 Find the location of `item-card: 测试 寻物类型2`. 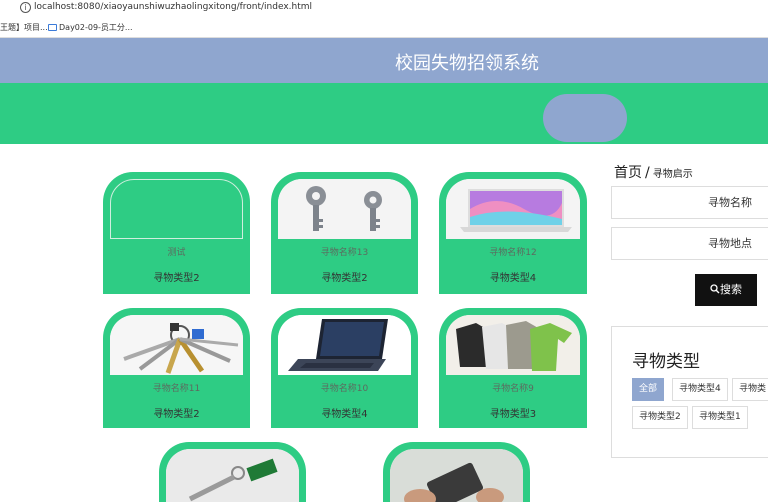

item-card: 测试 寻物类型2 is located at coordinates (176, 233).